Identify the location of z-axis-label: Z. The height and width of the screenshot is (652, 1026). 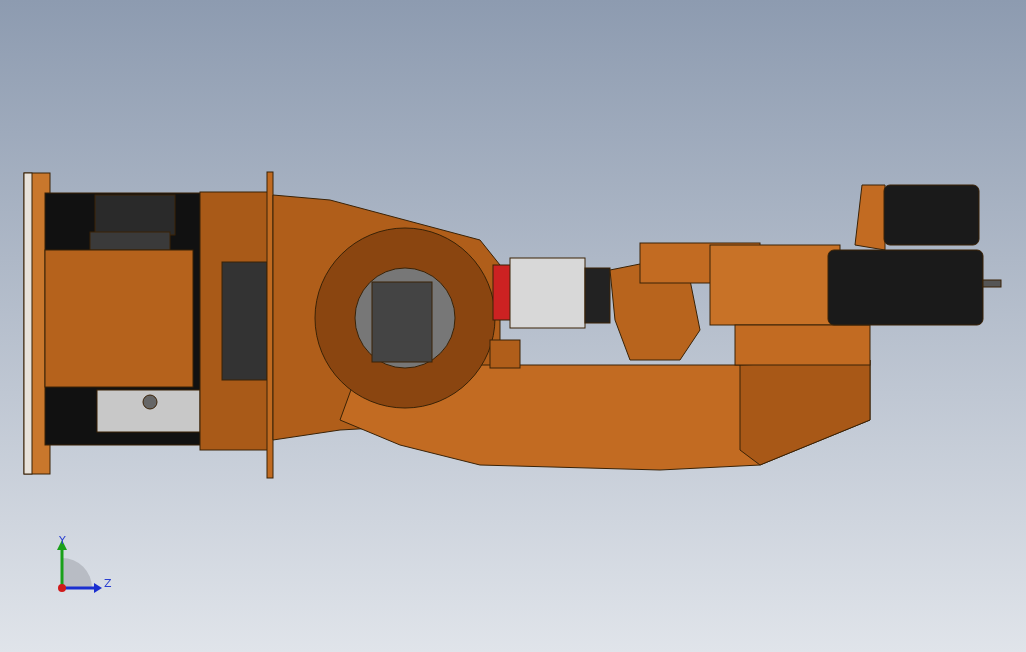
(108, 583).